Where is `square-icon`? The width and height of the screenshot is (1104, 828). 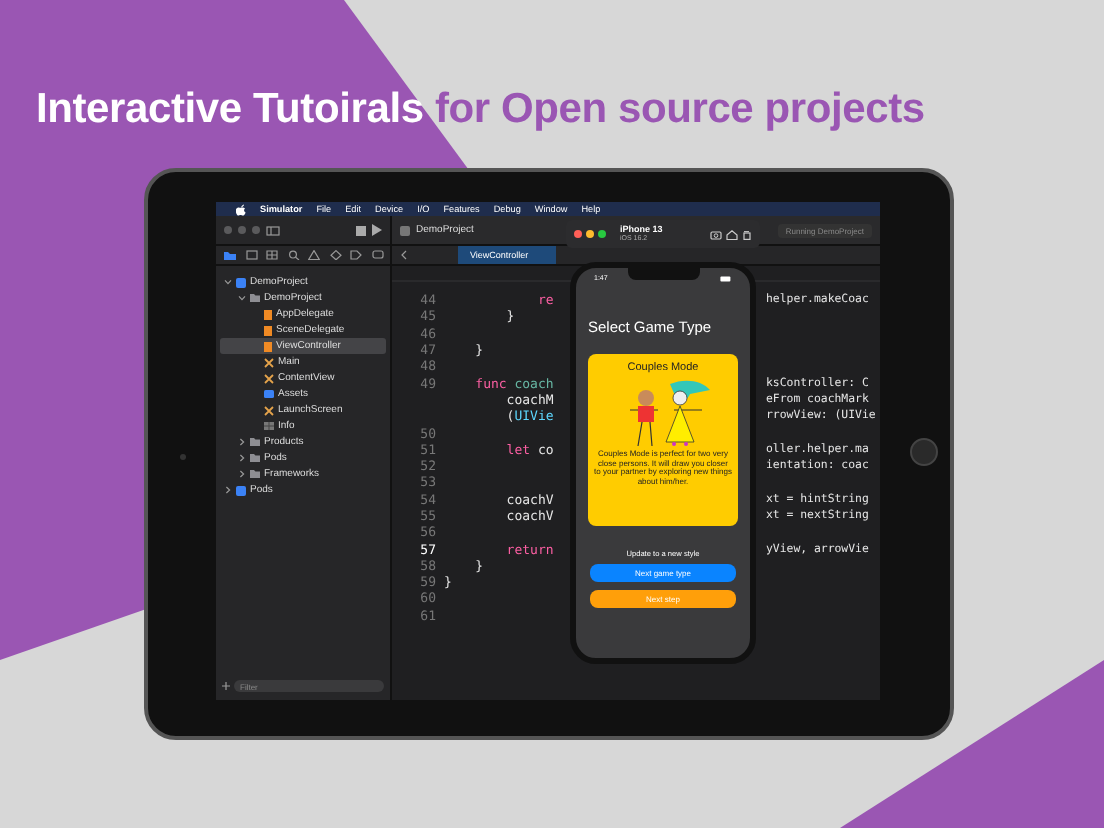
square-icon is located at coordinates (251, 255).